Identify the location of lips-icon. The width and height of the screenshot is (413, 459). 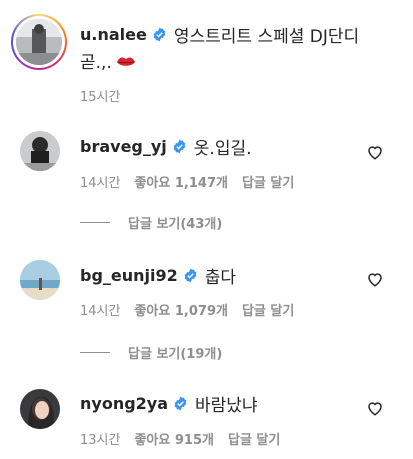
(126, 61).